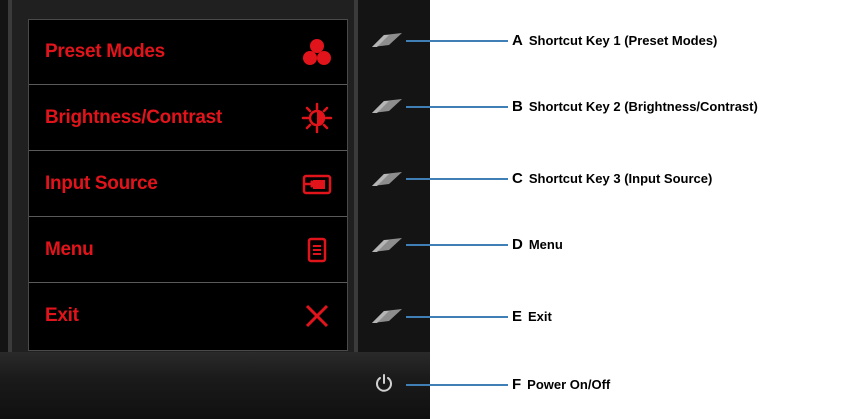 This screenshot has height=419, width=848. I want to click on callout-letter: F, so click(517, 384).